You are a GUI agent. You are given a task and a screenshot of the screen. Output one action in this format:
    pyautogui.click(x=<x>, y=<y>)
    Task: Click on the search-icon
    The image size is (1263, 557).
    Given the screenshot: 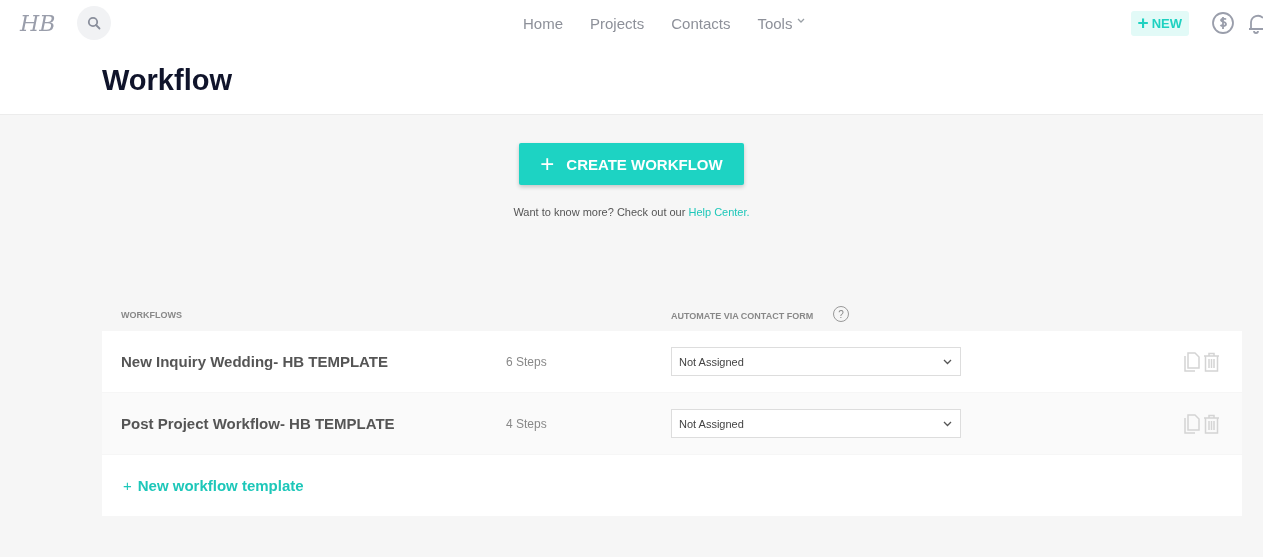 What is the action you would take?
    pyautogui.click(x=94, y=23)
    